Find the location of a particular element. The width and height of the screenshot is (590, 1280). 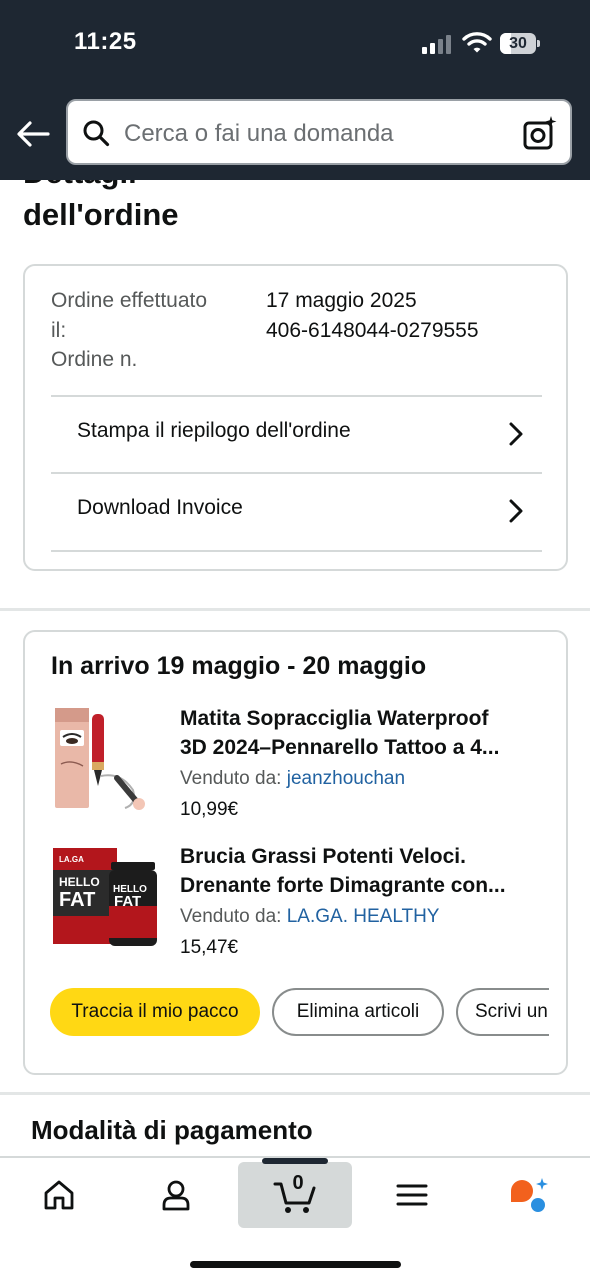

hello-fat-supplement-product-image: LA.GA HELLO FAT HELLO FAT is located at coordinates (106, 897).